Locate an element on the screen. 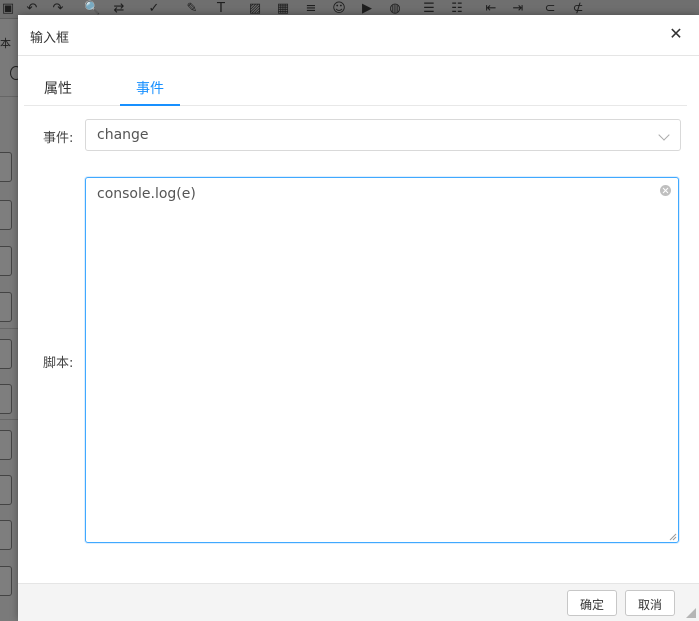 This screenshot has height=621, width=699. dialog-title: 输入框 is located at coordinates (50, 38).